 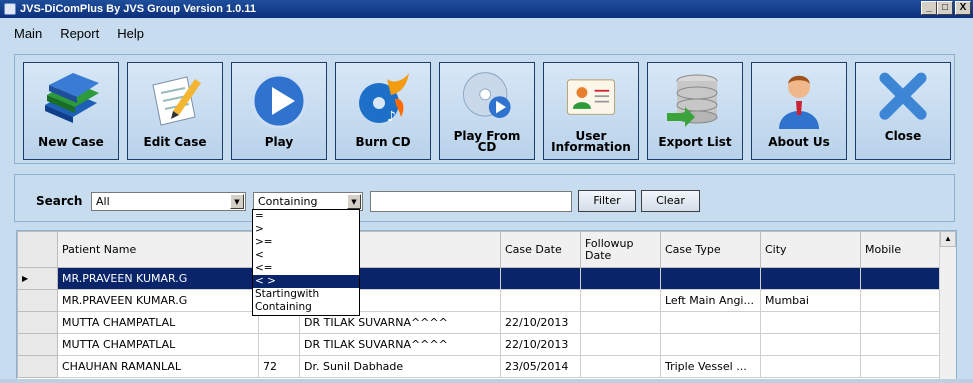 What do you see at coordinates (158, 249) in the screenshot?
I see `column-header-patient-name: Patient Name` at bounding box center [158, 249].